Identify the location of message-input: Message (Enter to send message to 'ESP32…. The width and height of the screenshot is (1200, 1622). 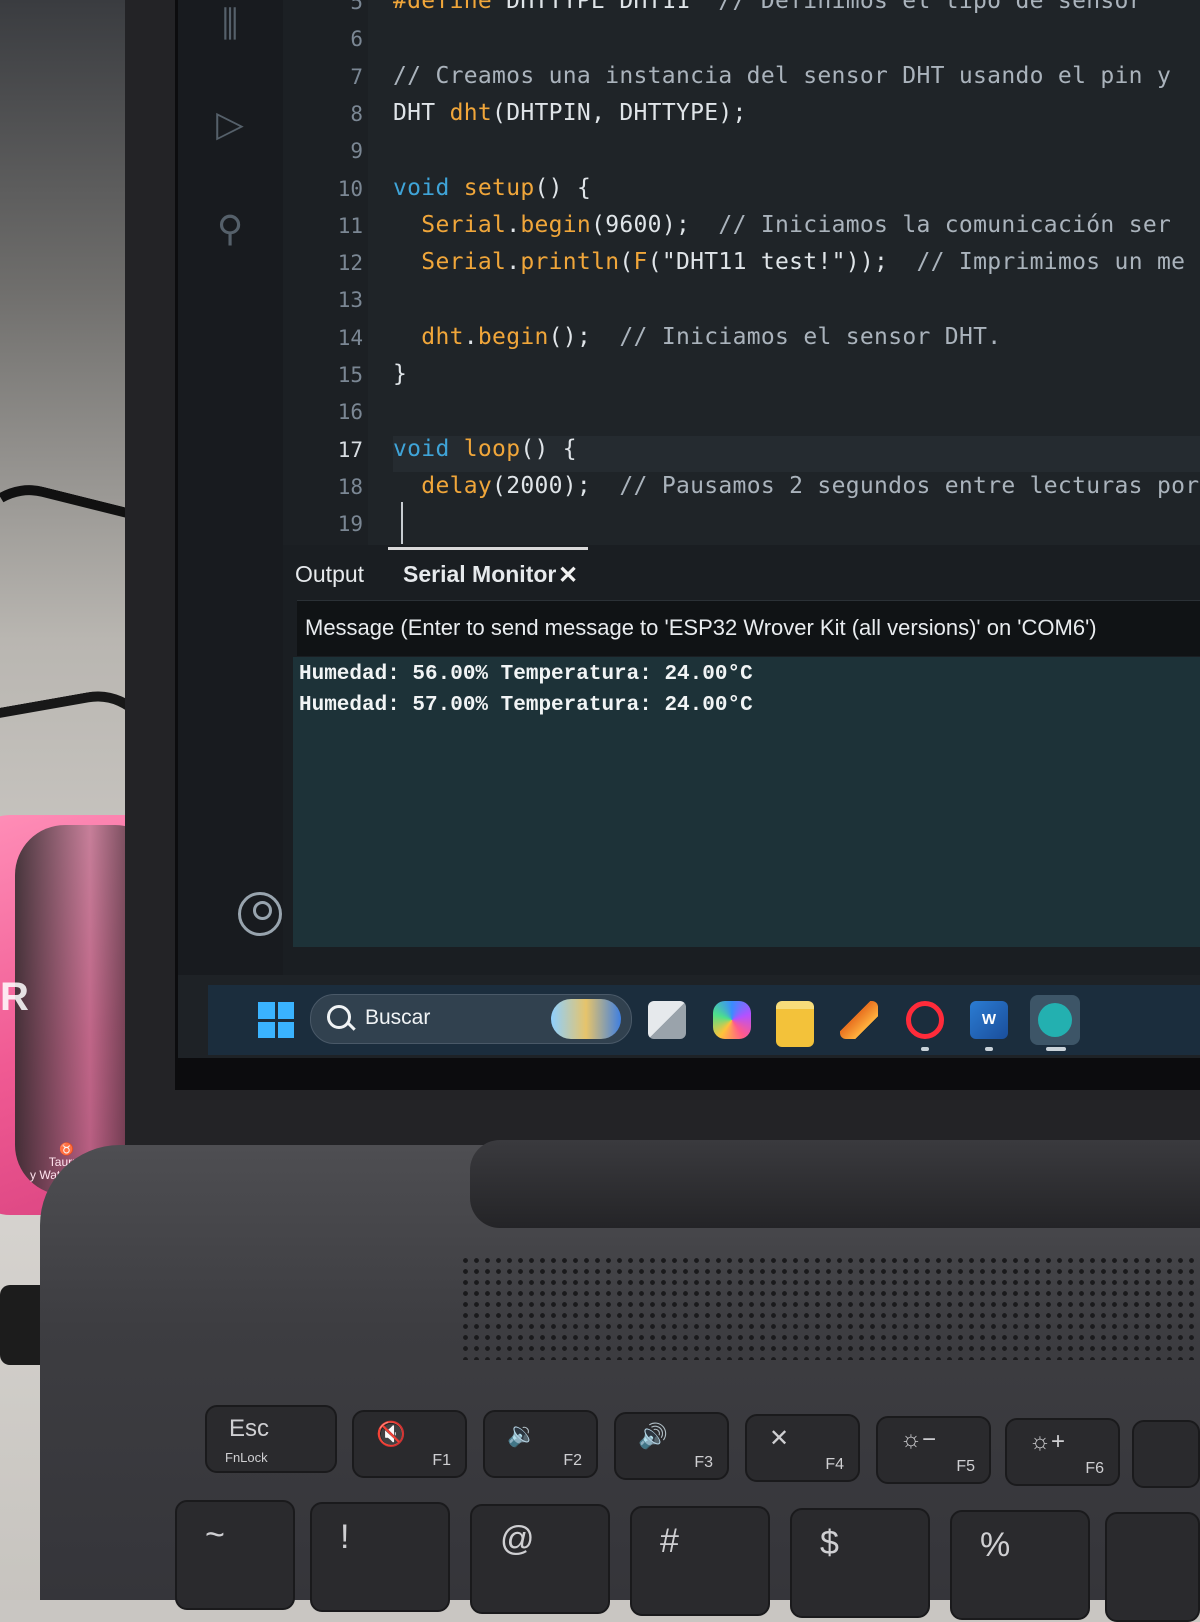
(748, 628).